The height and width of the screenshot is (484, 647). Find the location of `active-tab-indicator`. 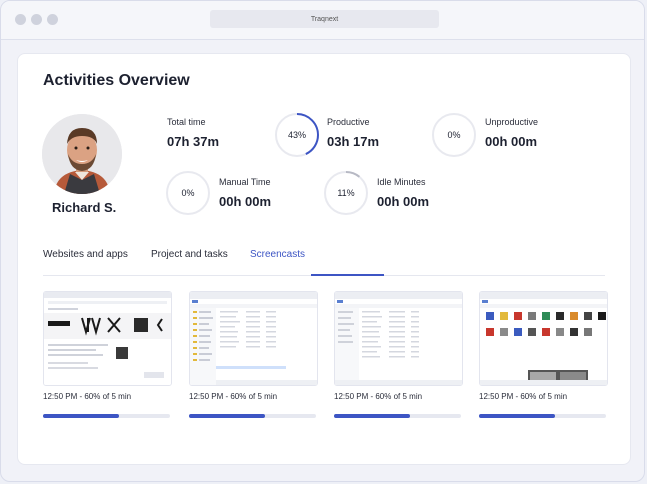

active-tab-indicator is located at coordinates (347, 275).